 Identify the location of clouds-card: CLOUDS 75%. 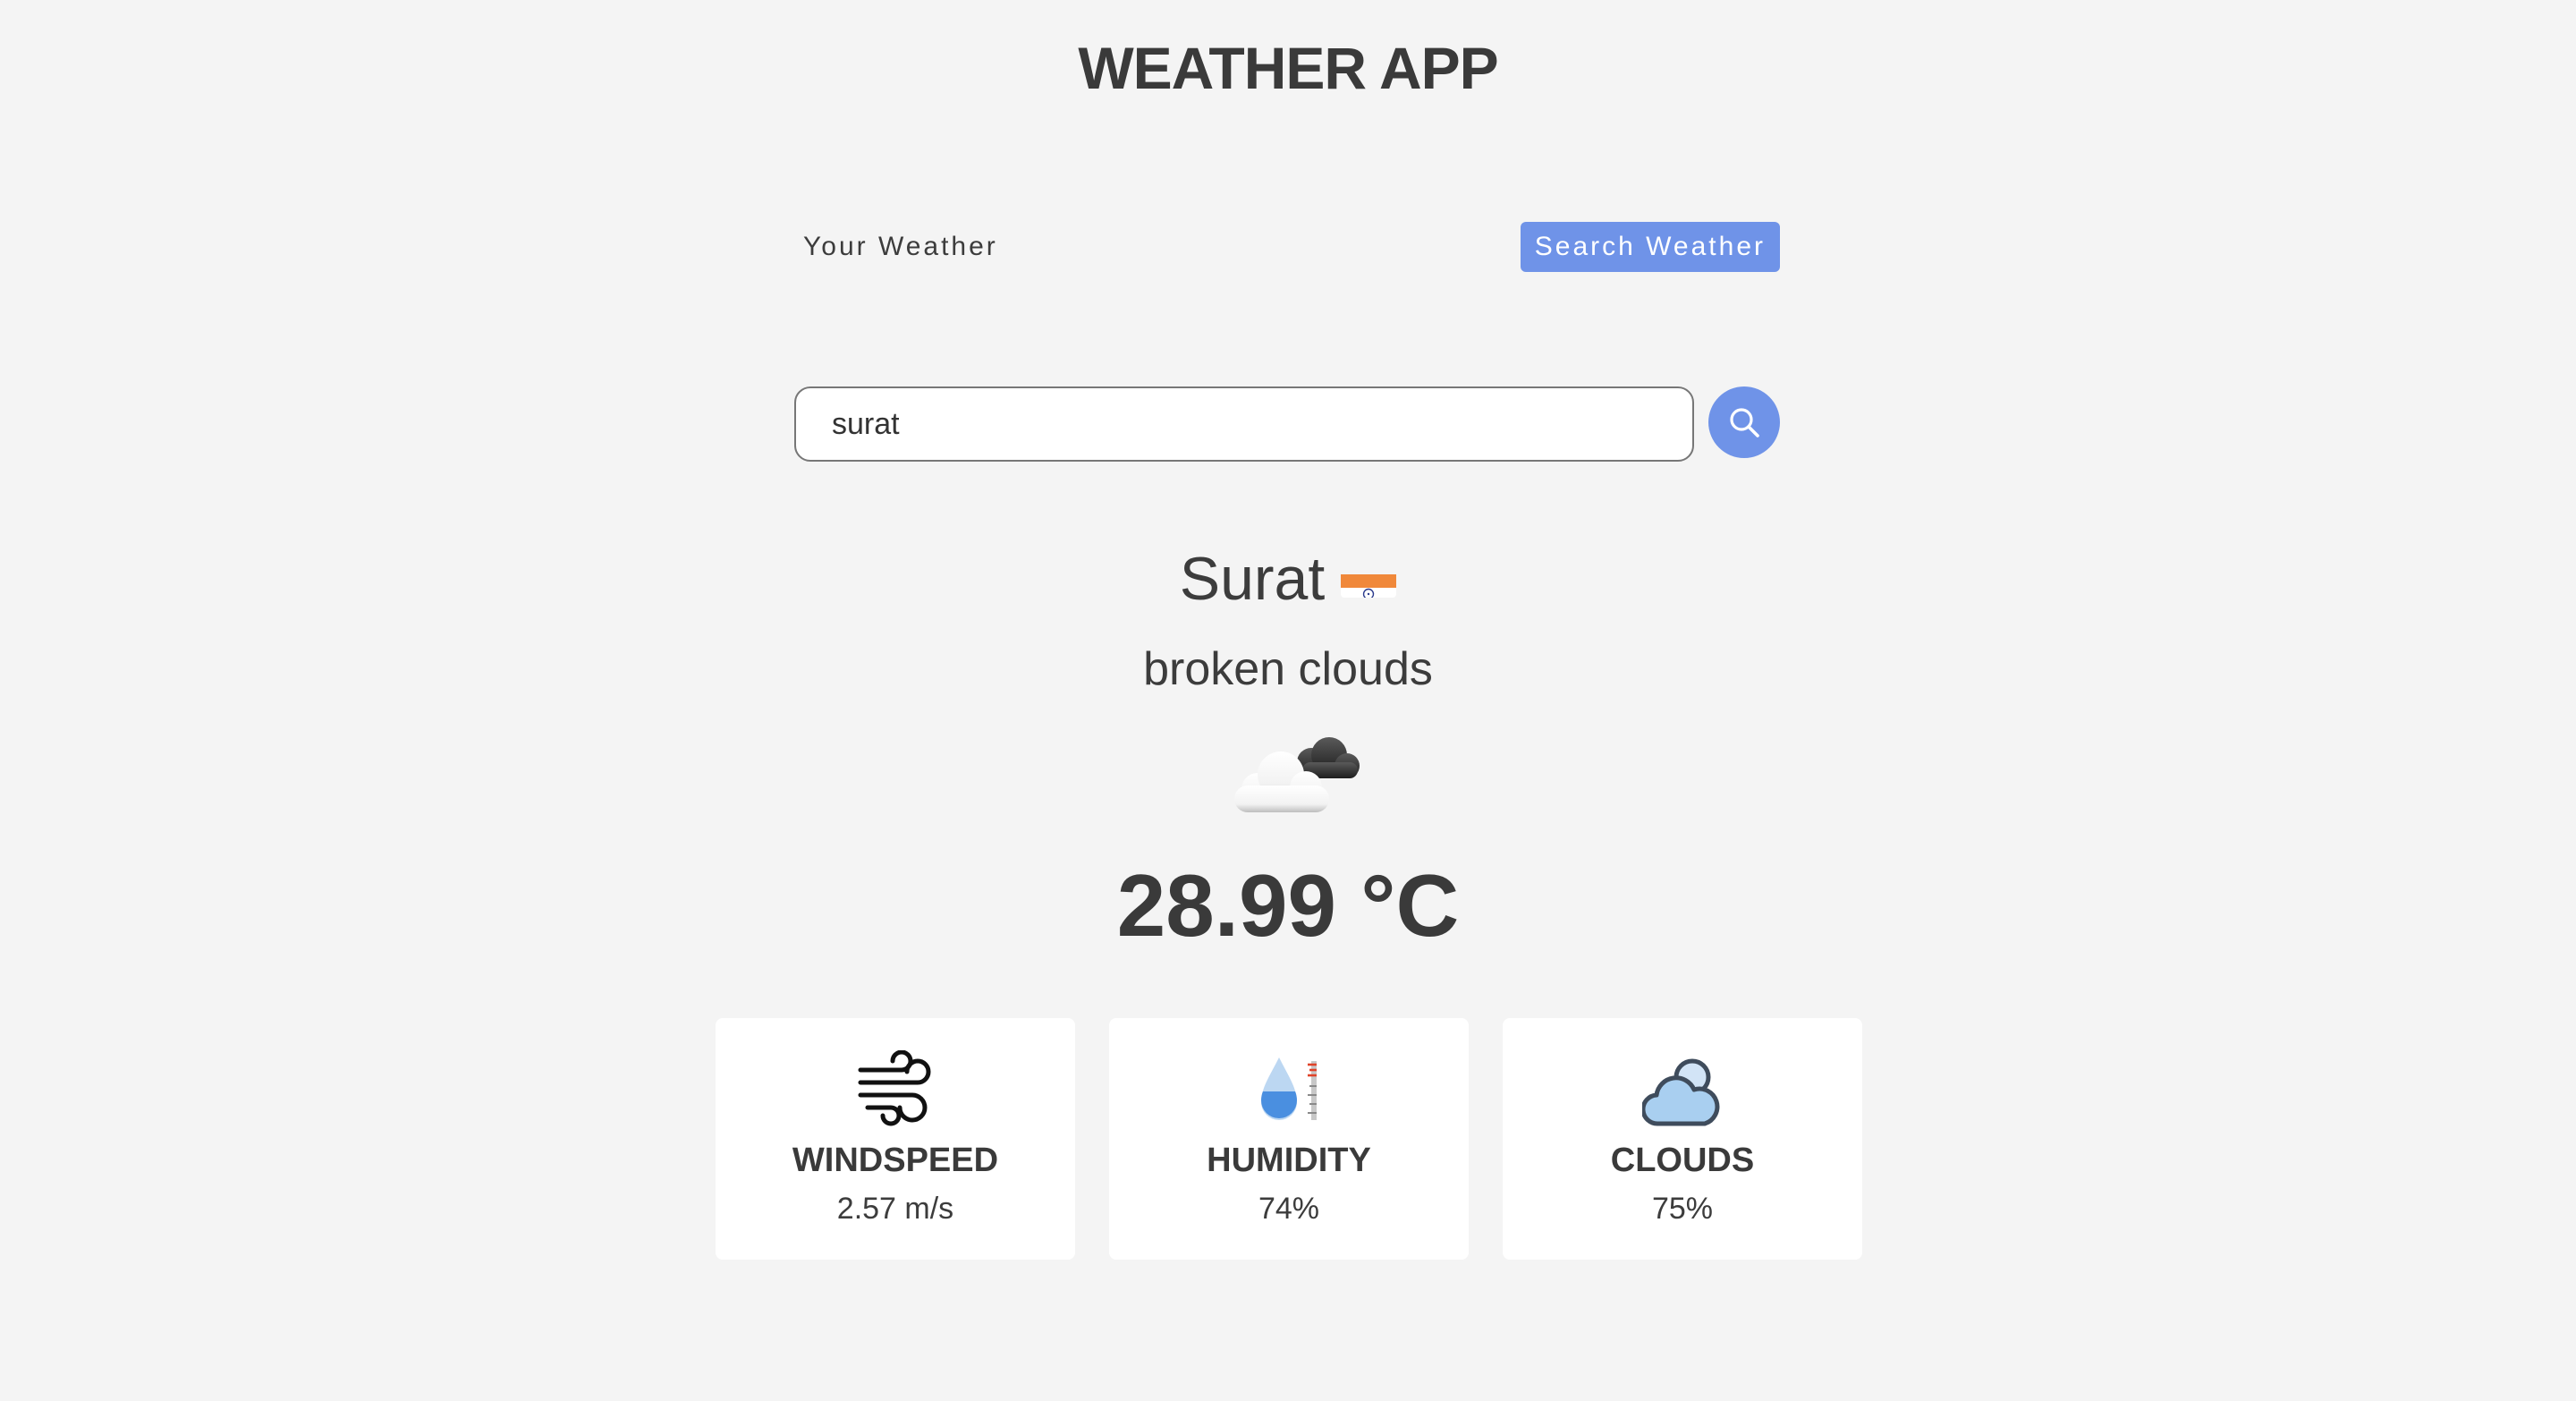
(1682, 1139).